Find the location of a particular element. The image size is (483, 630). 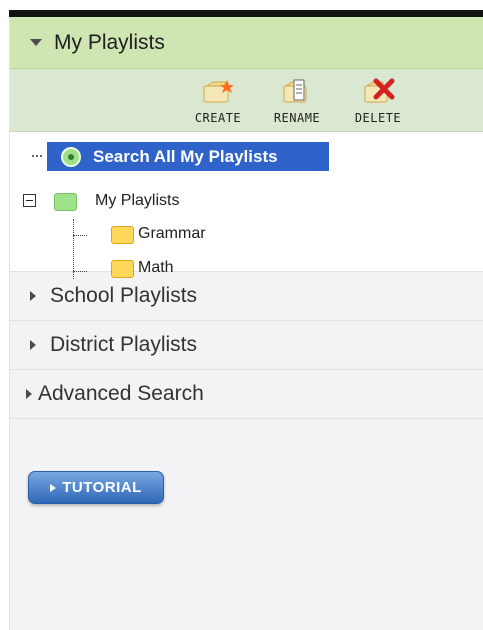

rename-label: RENAME is located at coordinates (297, 118).